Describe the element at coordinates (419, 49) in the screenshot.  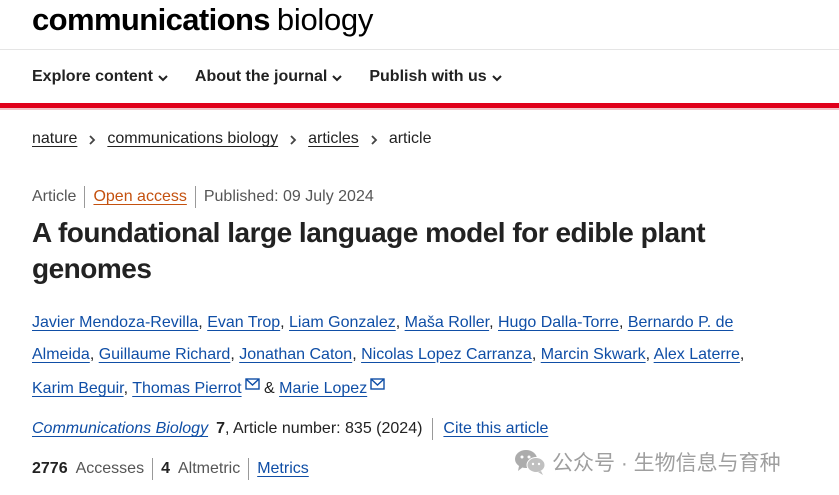
I see `header-divider` at that location.